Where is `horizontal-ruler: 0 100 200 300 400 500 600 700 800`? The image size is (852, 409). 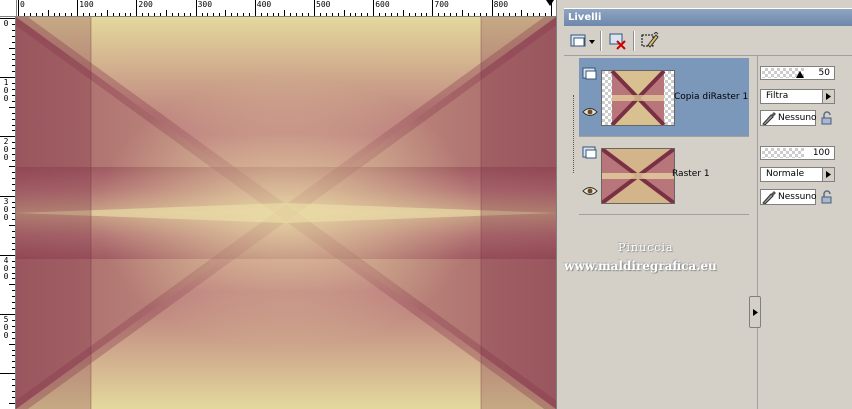
horizontal-ruler: 0 100 200 300 400 500 600 700 800 is located at coordinates (278, 8).